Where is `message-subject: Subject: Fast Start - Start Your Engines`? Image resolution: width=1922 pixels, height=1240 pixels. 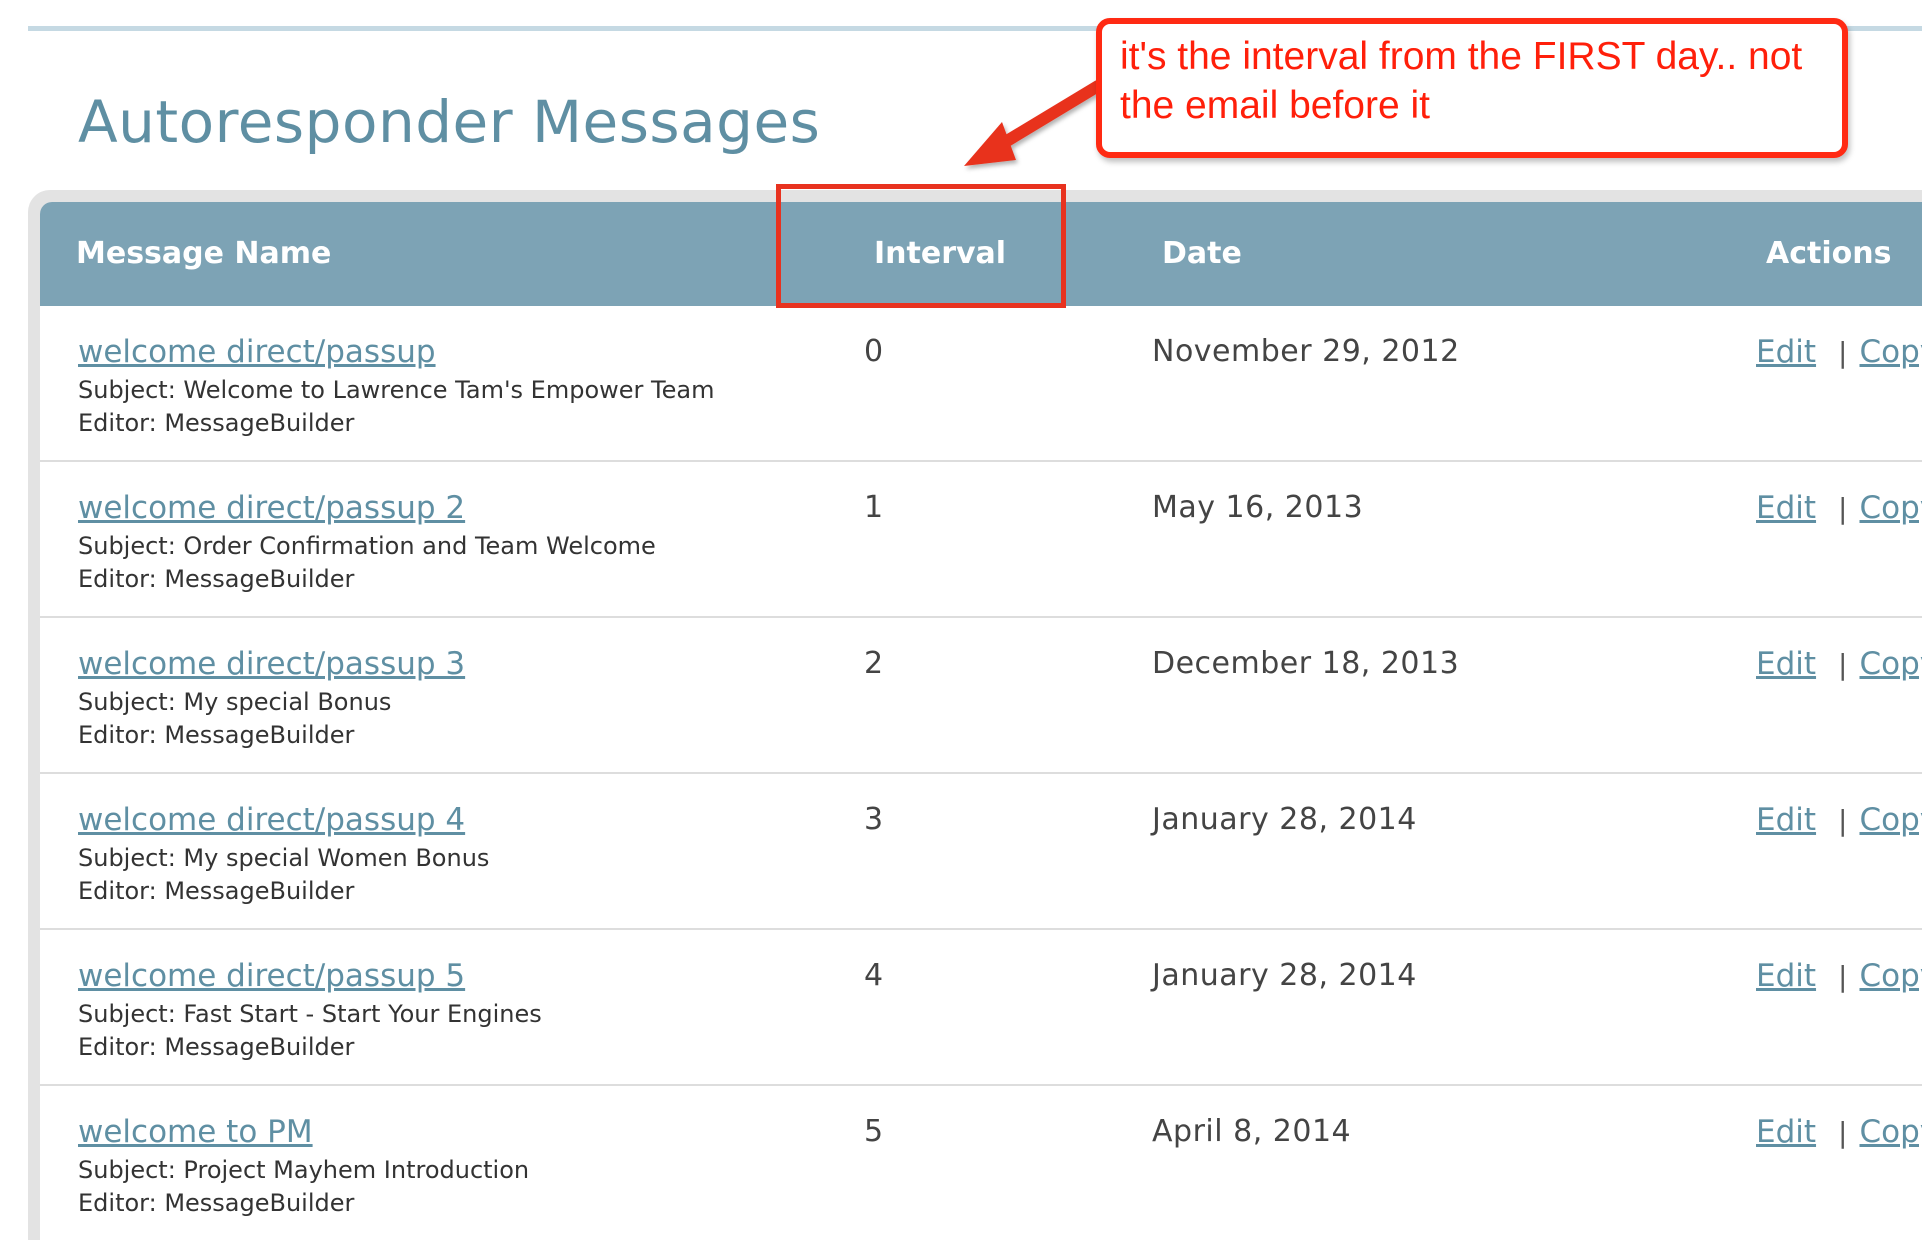
message-subject: Subject: Fast Start - Start Your Engines is located at coordinates (310, 1014).